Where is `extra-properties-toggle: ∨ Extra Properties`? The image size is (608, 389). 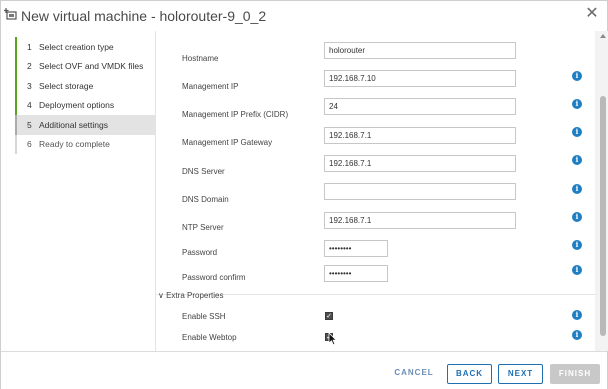 extra-properties-toggle: ∨ Extra Properties is located at coordinates (190, 295).